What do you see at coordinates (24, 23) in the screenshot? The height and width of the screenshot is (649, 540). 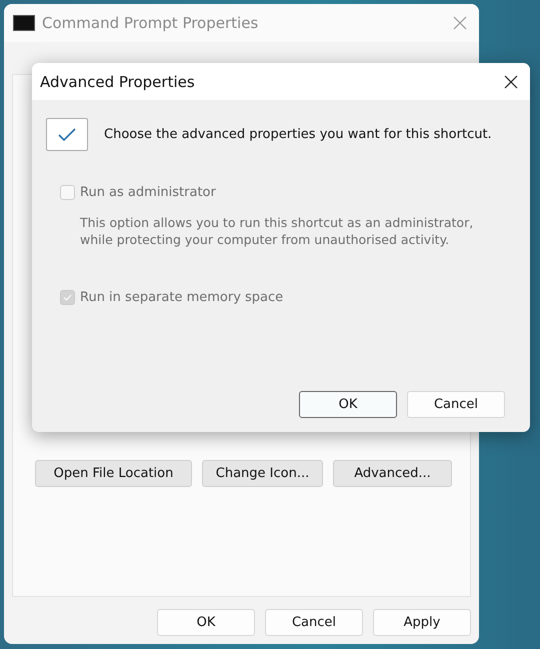 I see `terminal-icon` at bounding box center [24, 23].